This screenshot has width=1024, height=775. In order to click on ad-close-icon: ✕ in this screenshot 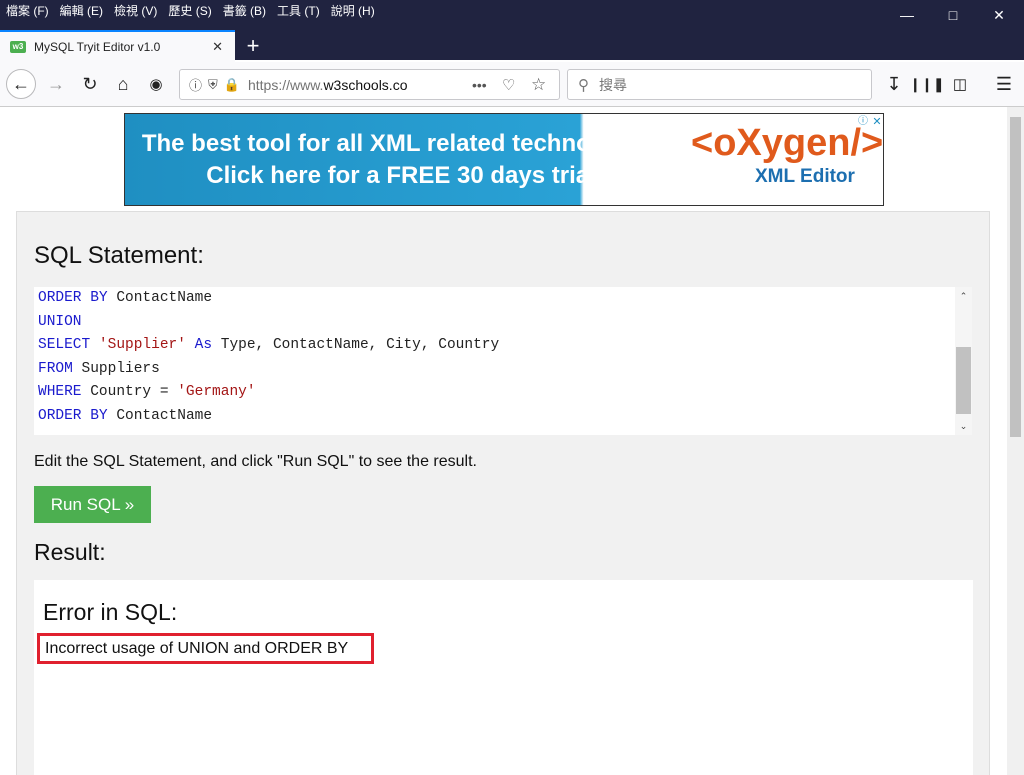, I will do `click(877, 122)`.